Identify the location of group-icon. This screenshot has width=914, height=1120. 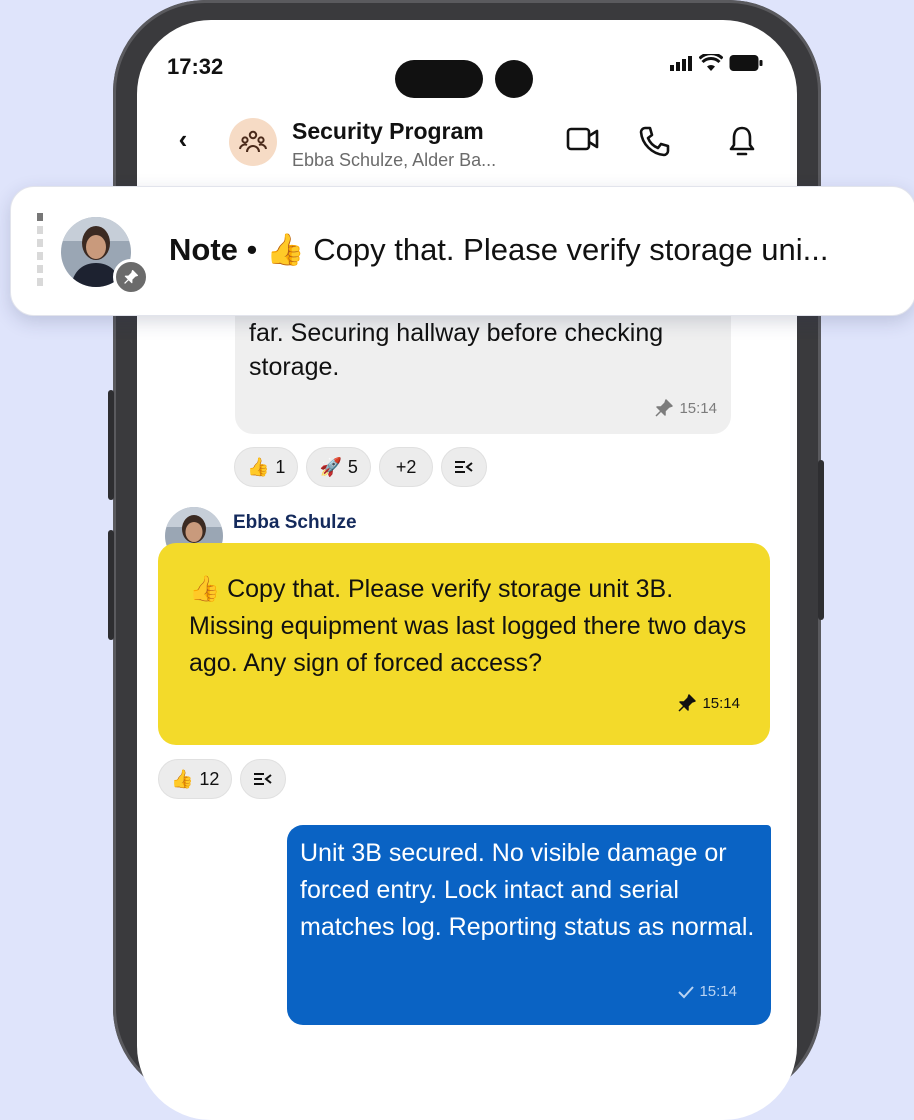
(253, 141).